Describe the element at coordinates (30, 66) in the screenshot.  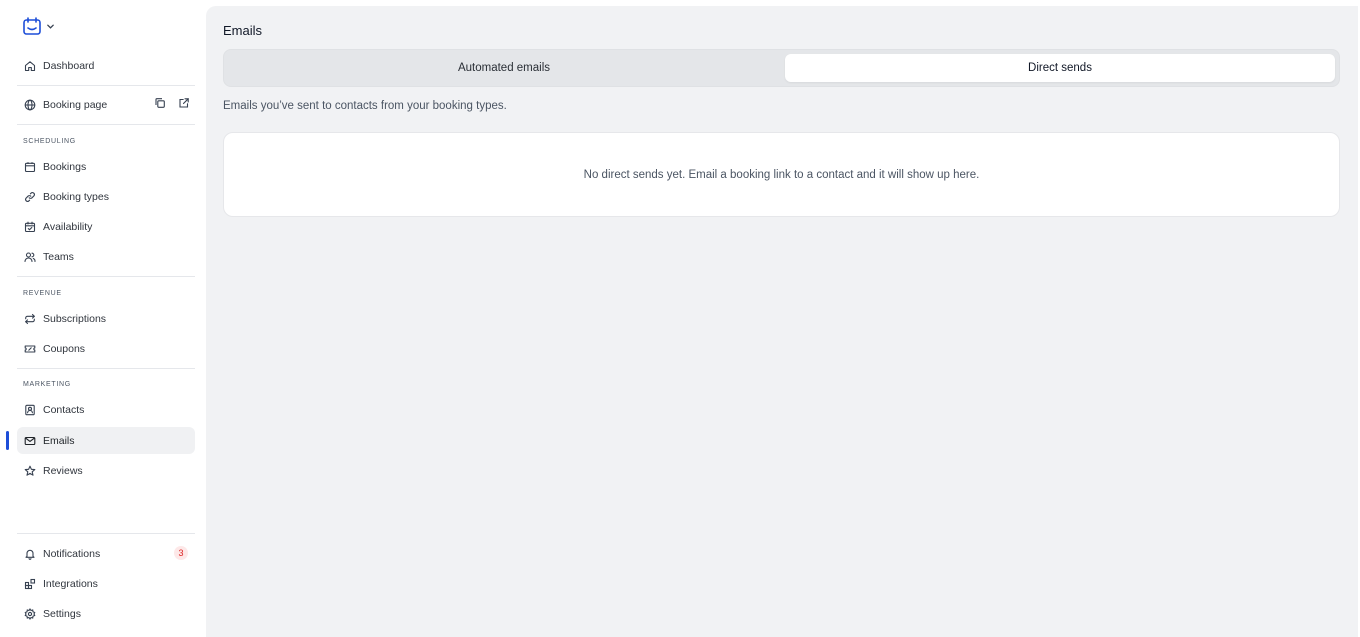
I see `home-icon` at that location.